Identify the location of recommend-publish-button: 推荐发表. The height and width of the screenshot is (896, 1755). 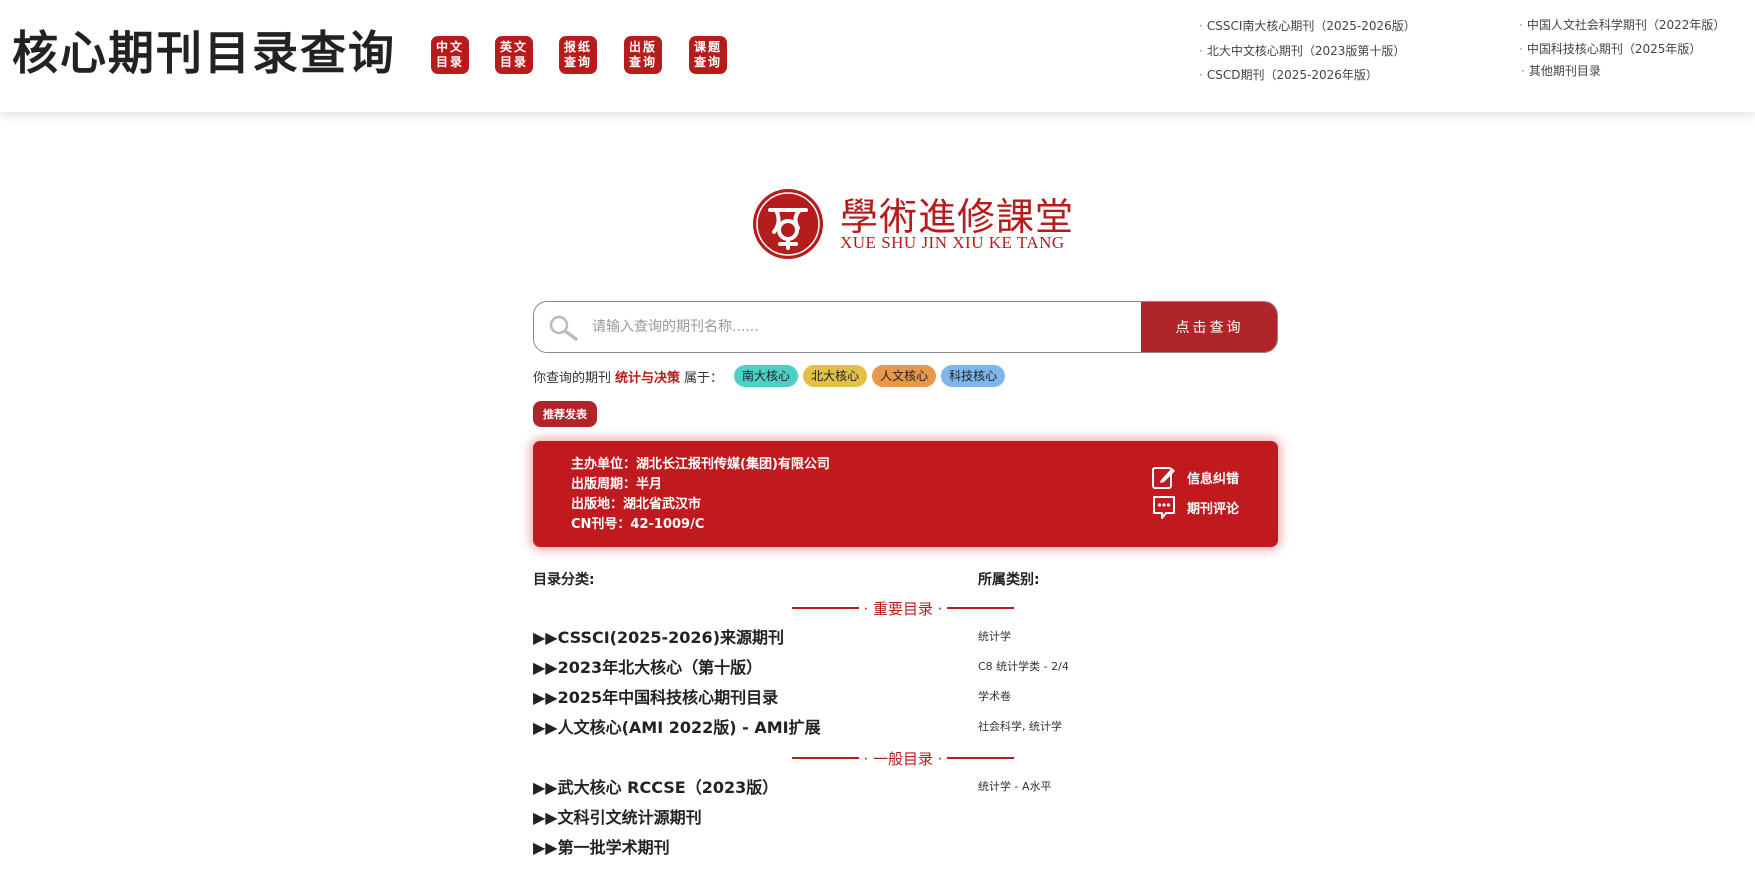
(565, 414).